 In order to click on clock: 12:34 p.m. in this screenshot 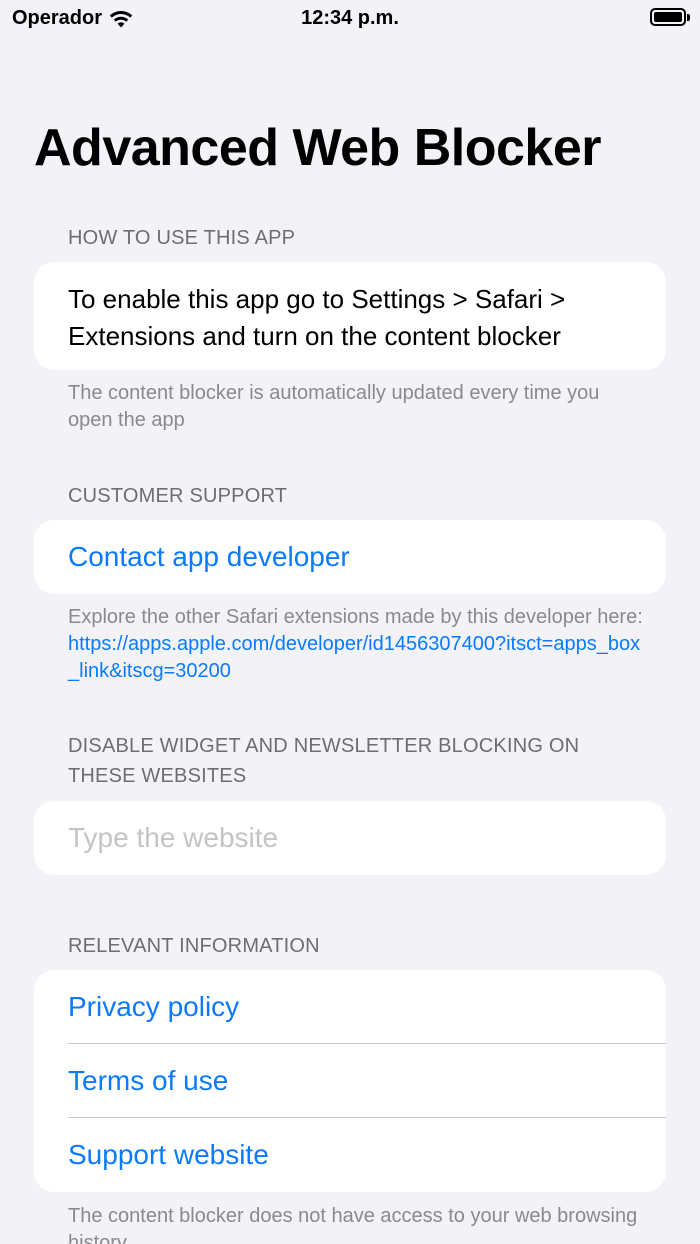, I will do `click(350, 18)`.